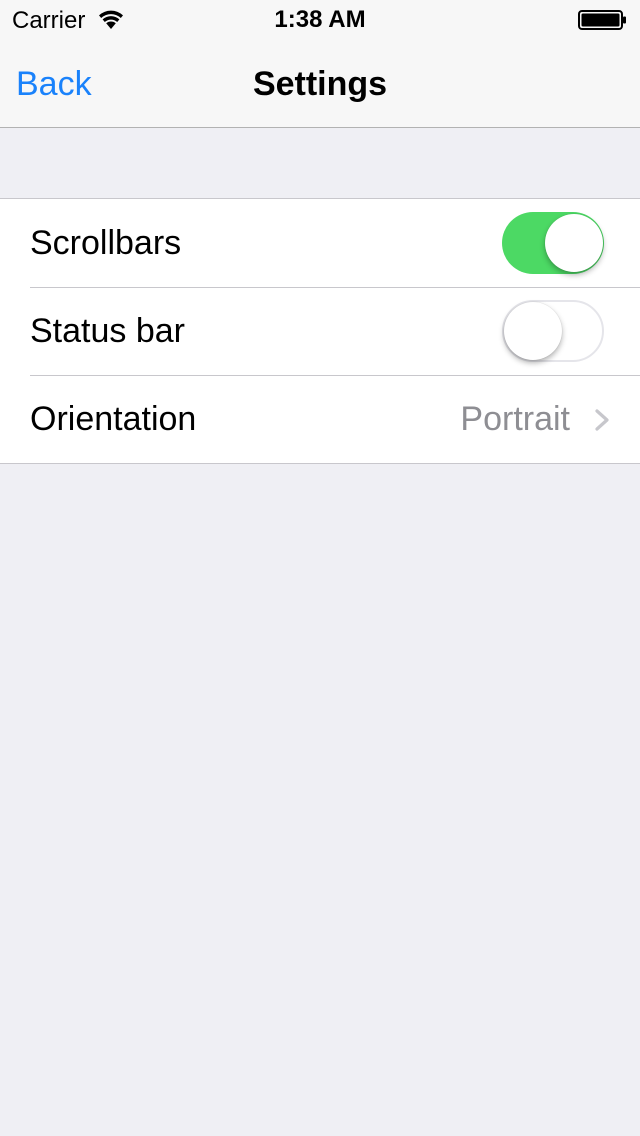 Image resolution: width=640 pixels, height=1136 pixels. Describe the element at coordinates (320, 243) in the screenshot. I see `scrollbars-row: Scrollbars` at that location.